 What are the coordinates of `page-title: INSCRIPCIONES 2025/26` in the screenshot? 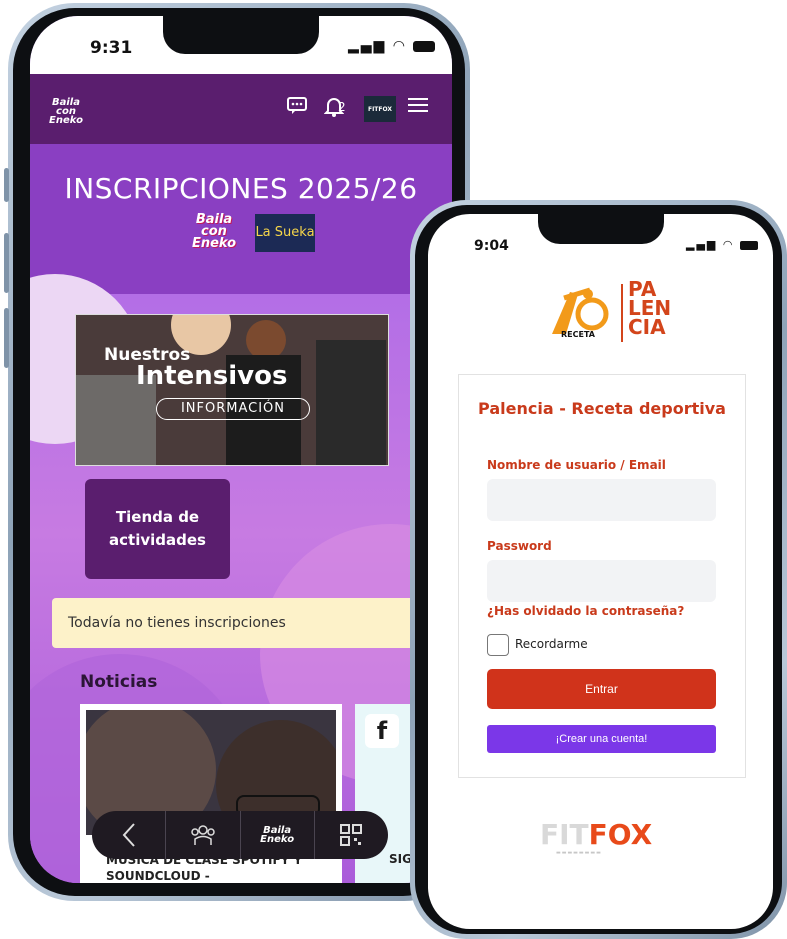 It's located at (241, 188).